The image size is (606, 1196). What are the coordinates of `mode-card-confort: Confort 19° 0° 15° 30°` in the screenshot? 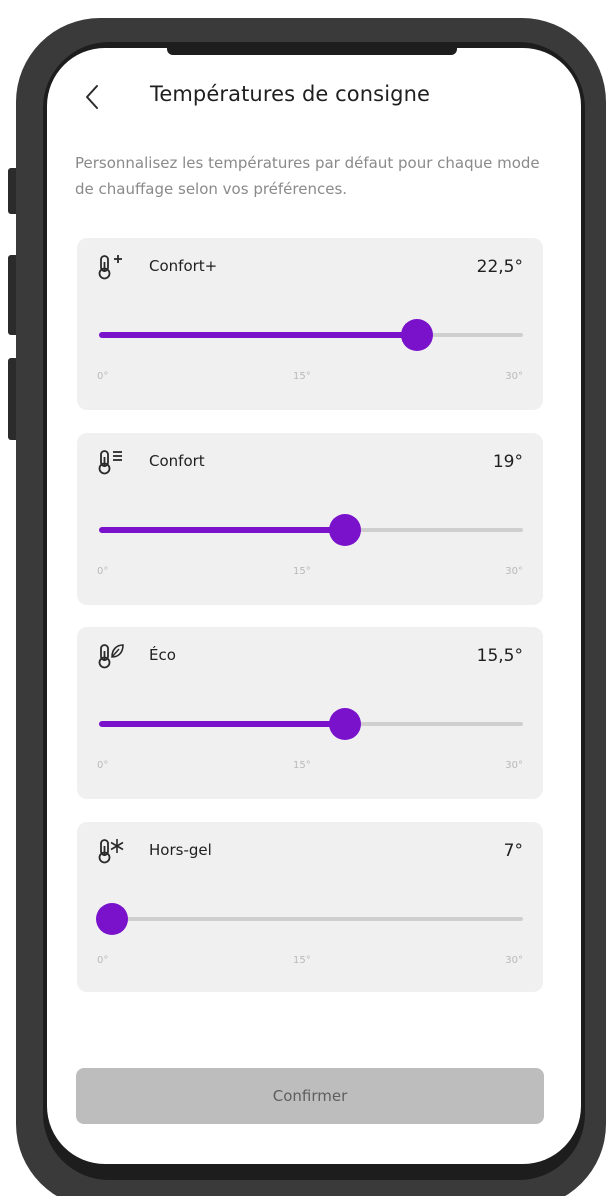 It's located at (310, 519).